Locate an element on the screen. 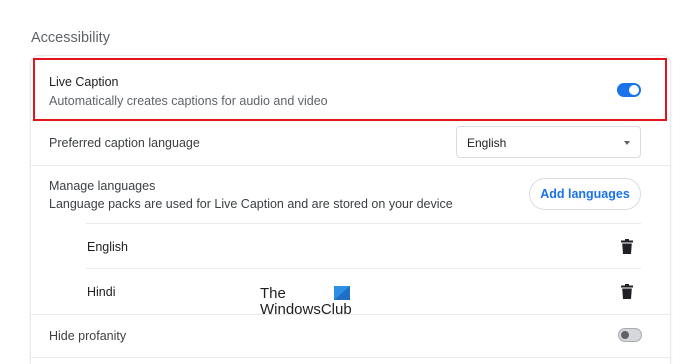 The image size is (700, 364). manage-languages-title: Manage languages is located at coordinates (102, 186).